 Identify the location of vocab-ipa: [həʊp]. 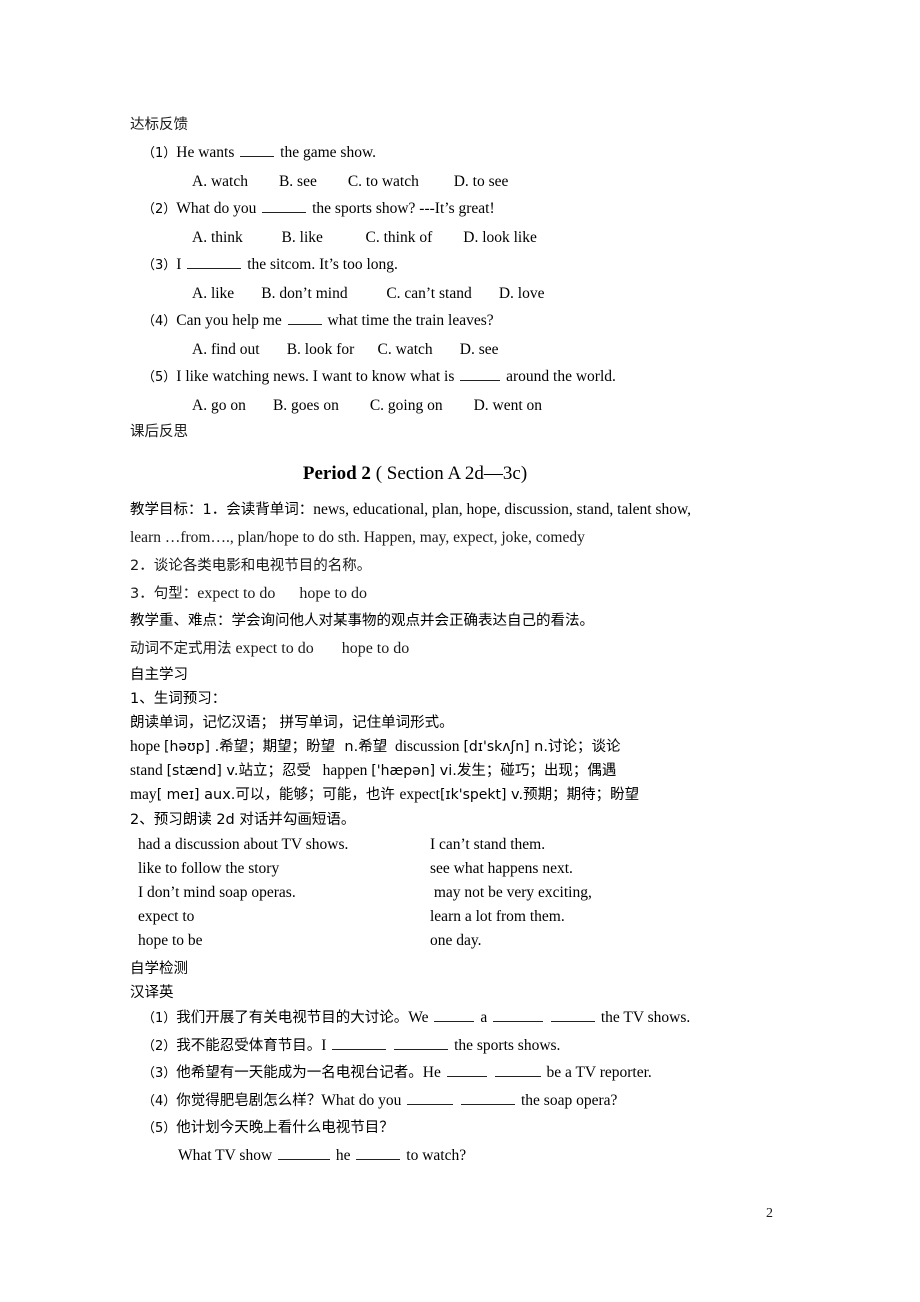
(187, 747).